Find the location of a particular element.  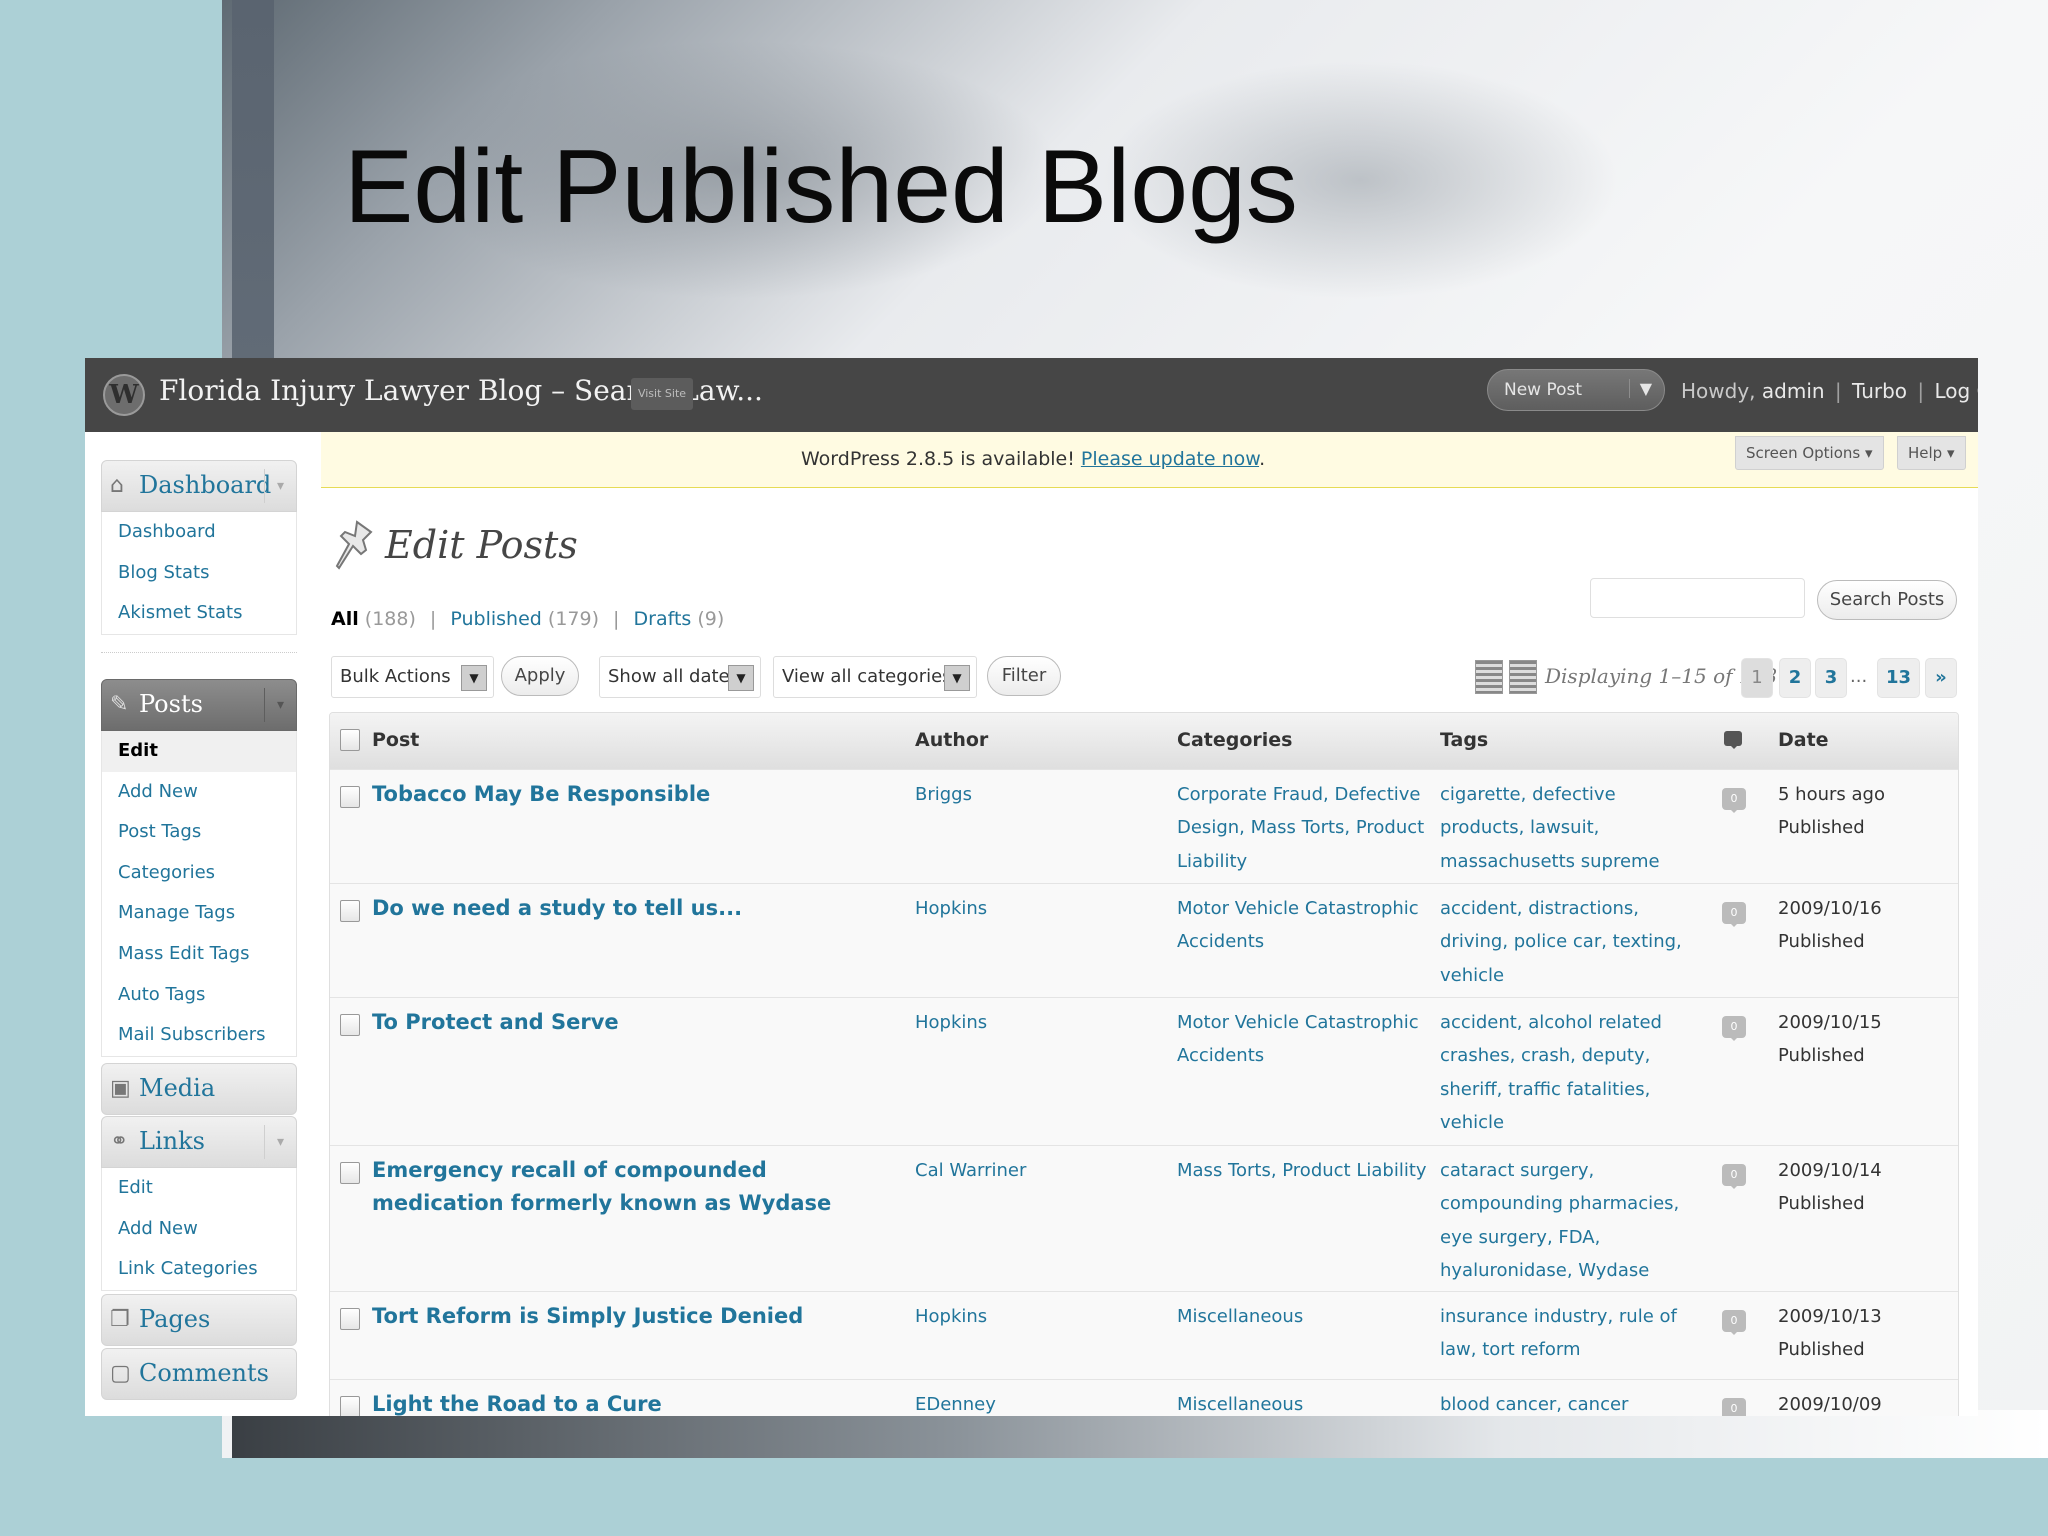

sidebar-item-mail-subscribers: Mail Subscribers is located at coordinates (199, 1035).